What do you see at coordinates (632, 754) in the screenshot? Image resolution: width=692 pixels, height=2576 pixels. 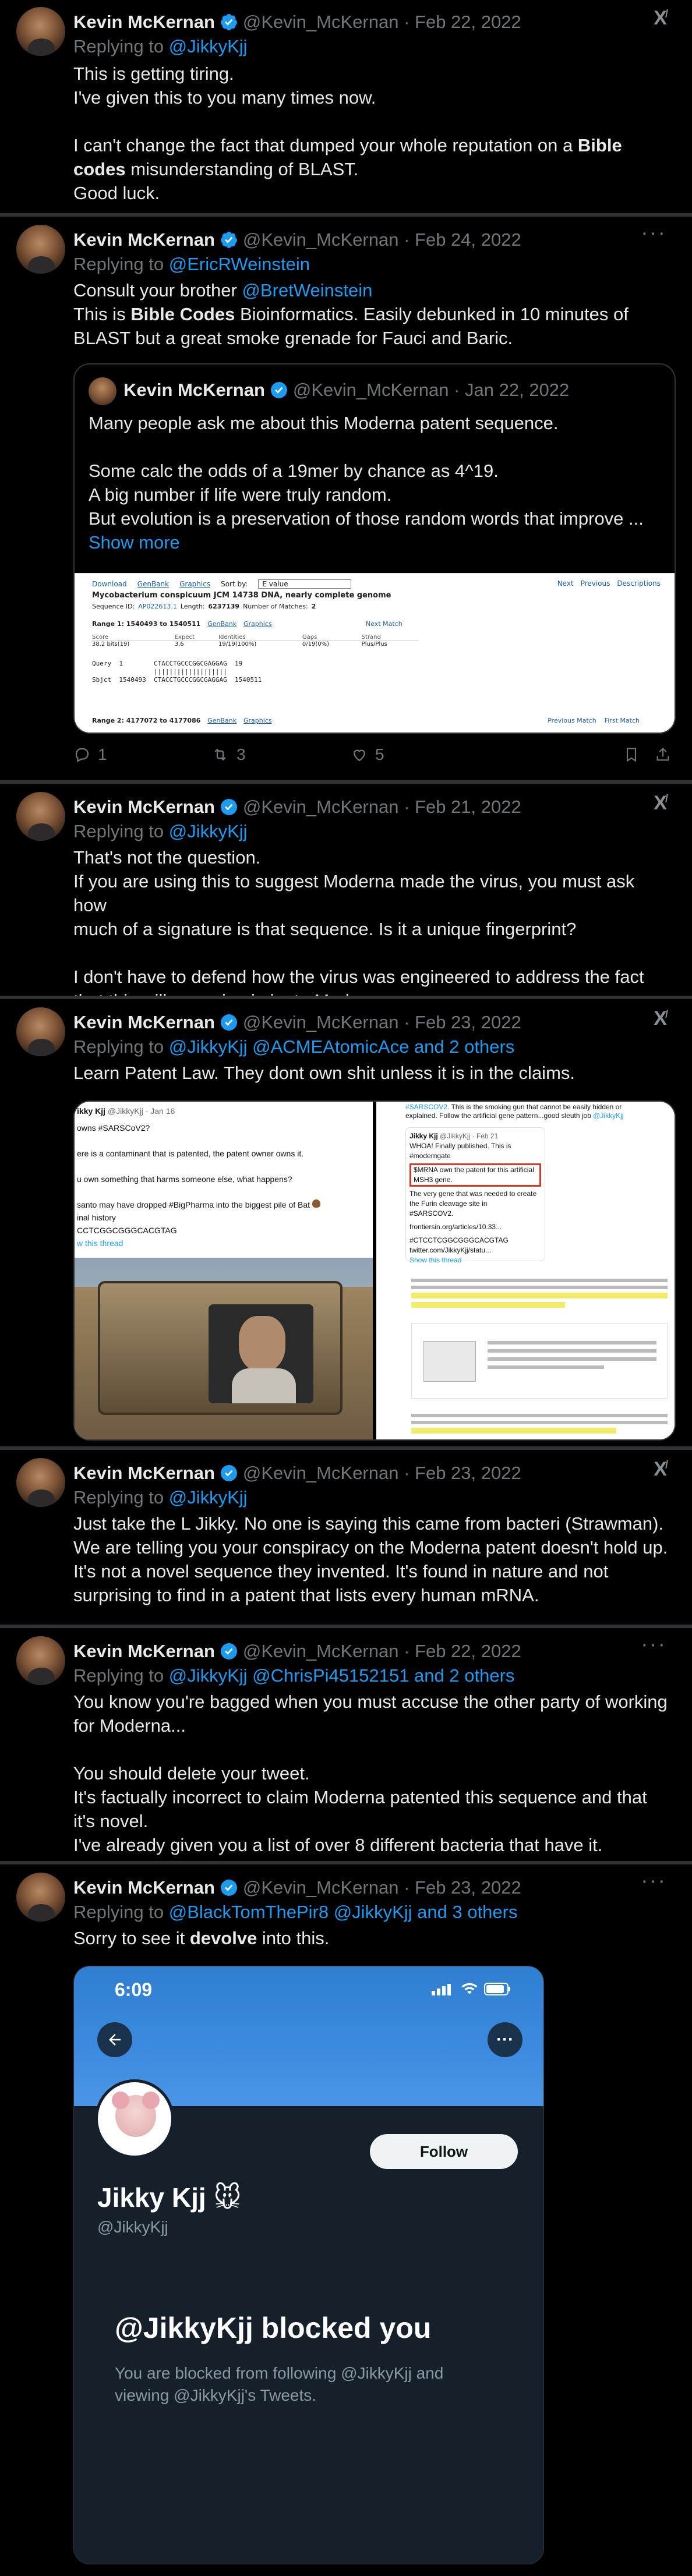 I see `bookmark-action` at bounding box center [632, 754].